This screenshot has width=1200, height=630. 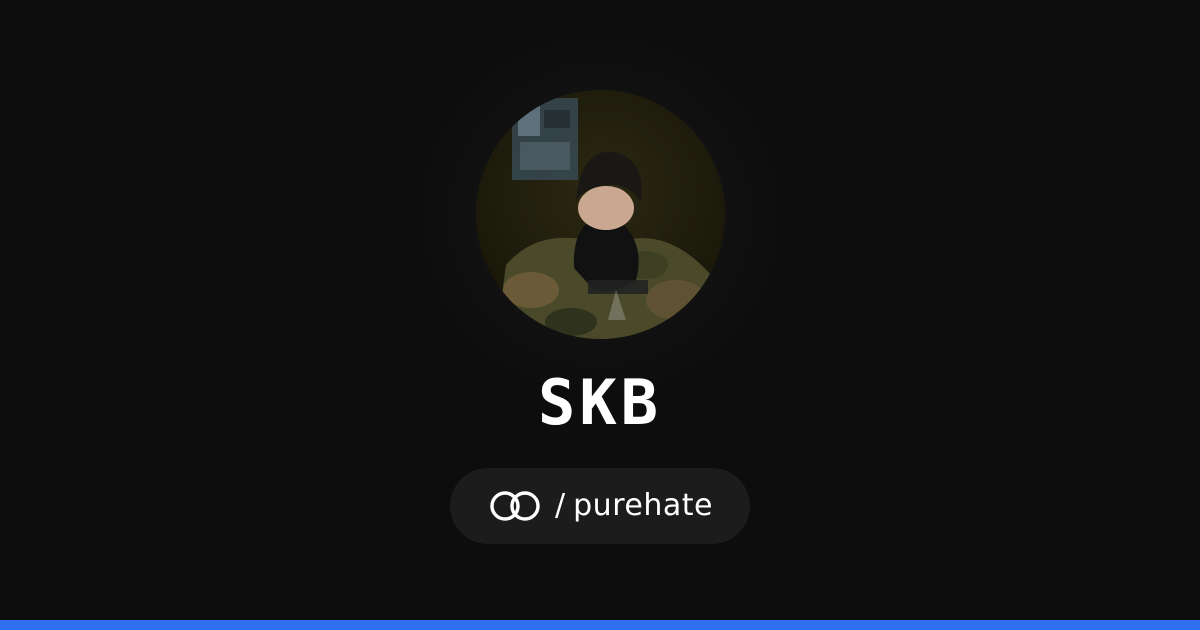 What do you see at coordinates (600, 402) in the screenshot?
I see `profile-name: SKB` at bounding box center [600, 402].